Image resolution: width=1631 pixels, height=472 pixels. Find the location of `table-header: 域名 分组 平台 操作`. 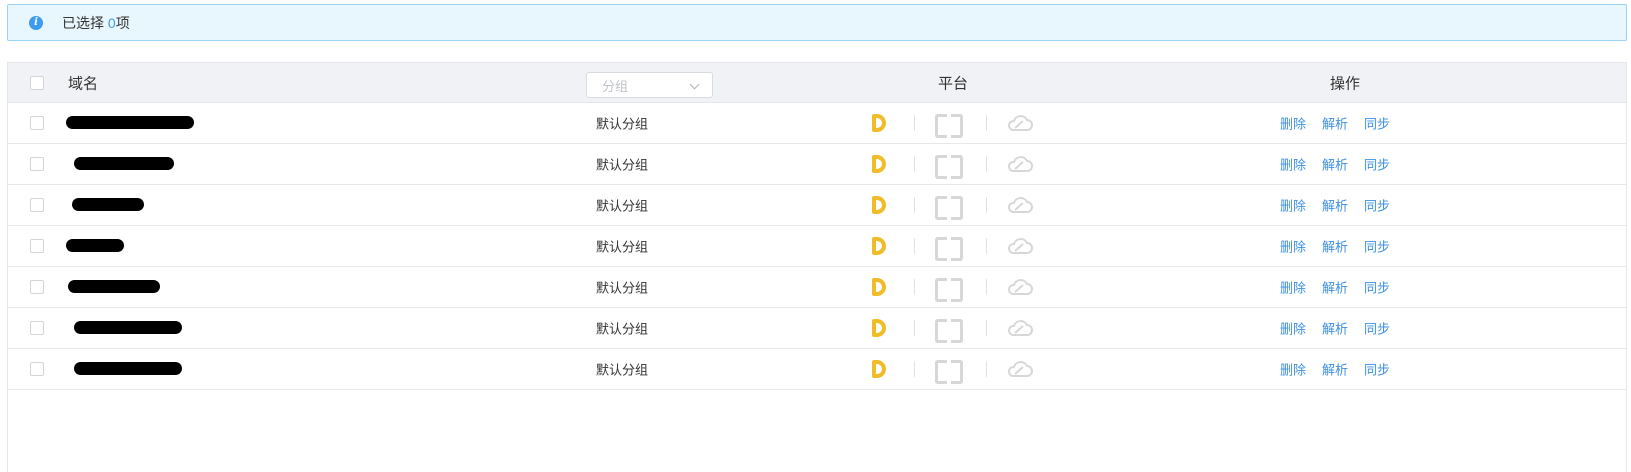

table-header: 域名 分组 平台 操作 is located at coordinates (817, 83).